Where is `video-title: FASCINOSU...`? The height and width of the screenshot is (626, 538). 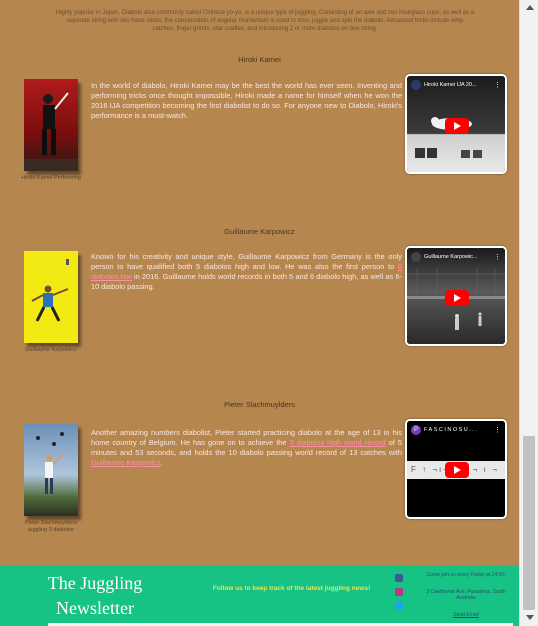
video-title: FASCINOSU... is located at coordinates (451, 430).